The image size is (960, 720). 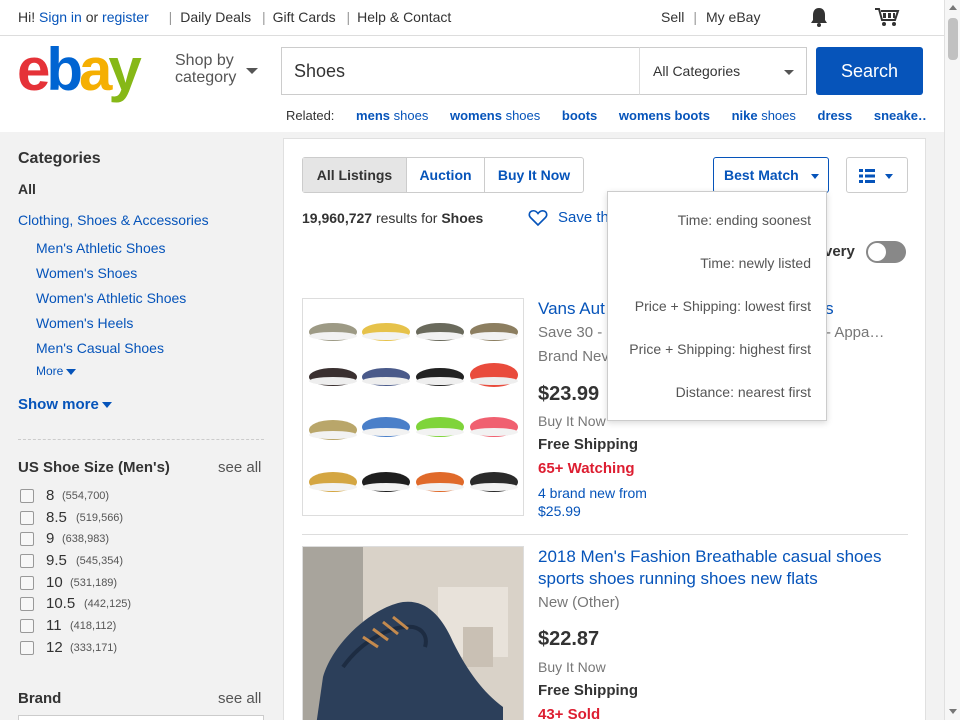 What do you see at coordinates (310, 115) in the screenshot?
I see `related-label: Related:` at bounding box center [310, 115].